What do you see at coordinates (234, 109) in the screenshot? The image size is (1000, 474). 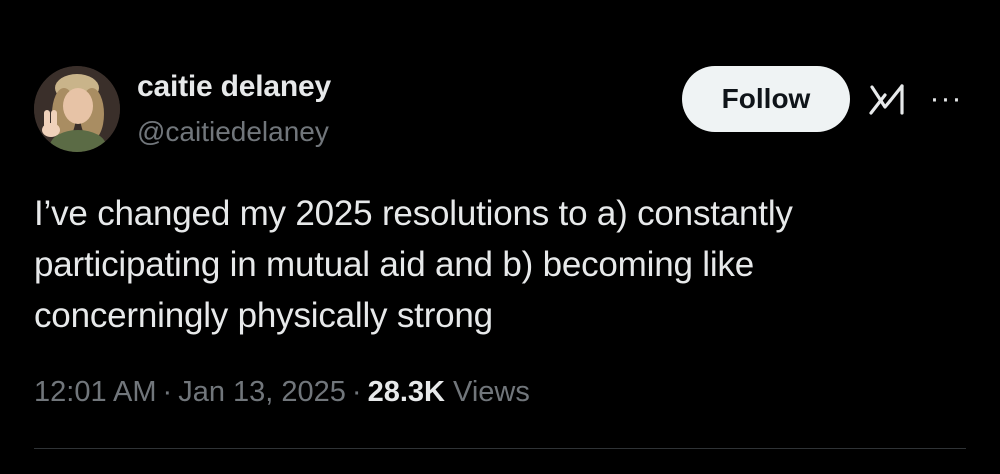 I see `author-info: caitie delaney @caitiedelaney` at bounding box center [234, 109].